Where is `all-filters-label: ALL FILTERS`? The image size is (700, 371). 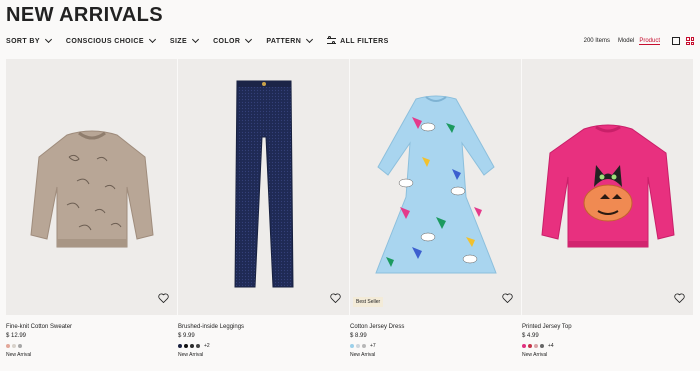 all-filters-label: ALL FILTERS is located at coordinates (364, 41).